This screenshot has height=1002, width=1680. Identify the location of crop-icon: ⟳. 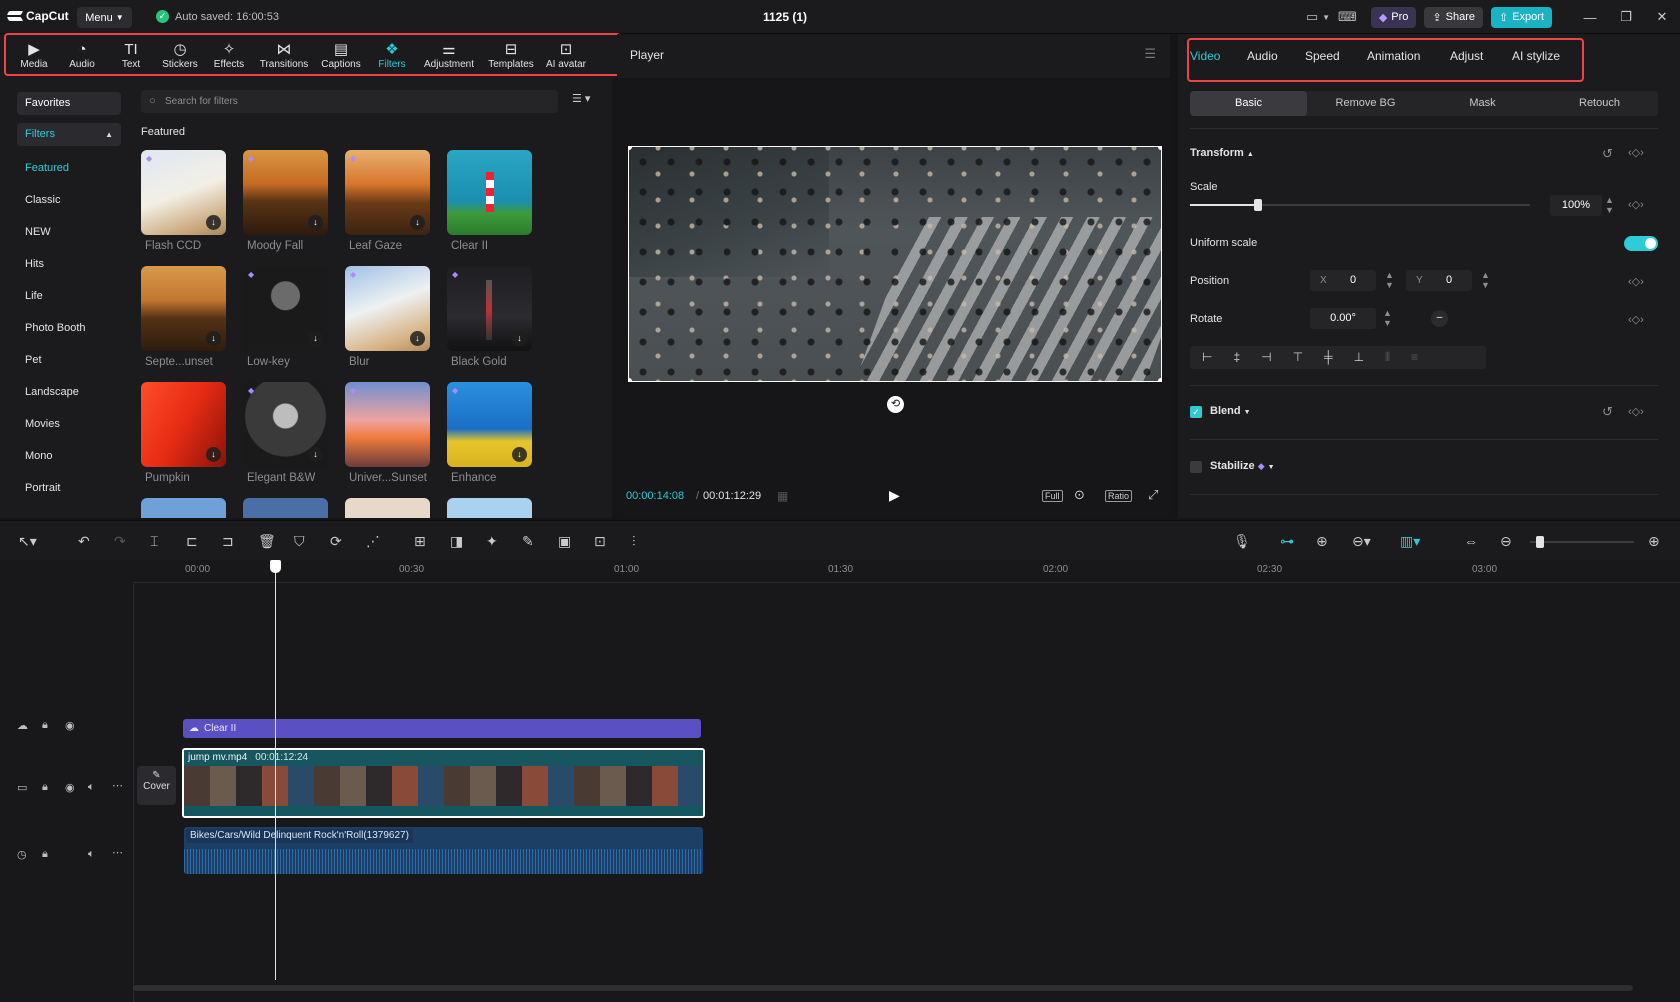
(336, 541).